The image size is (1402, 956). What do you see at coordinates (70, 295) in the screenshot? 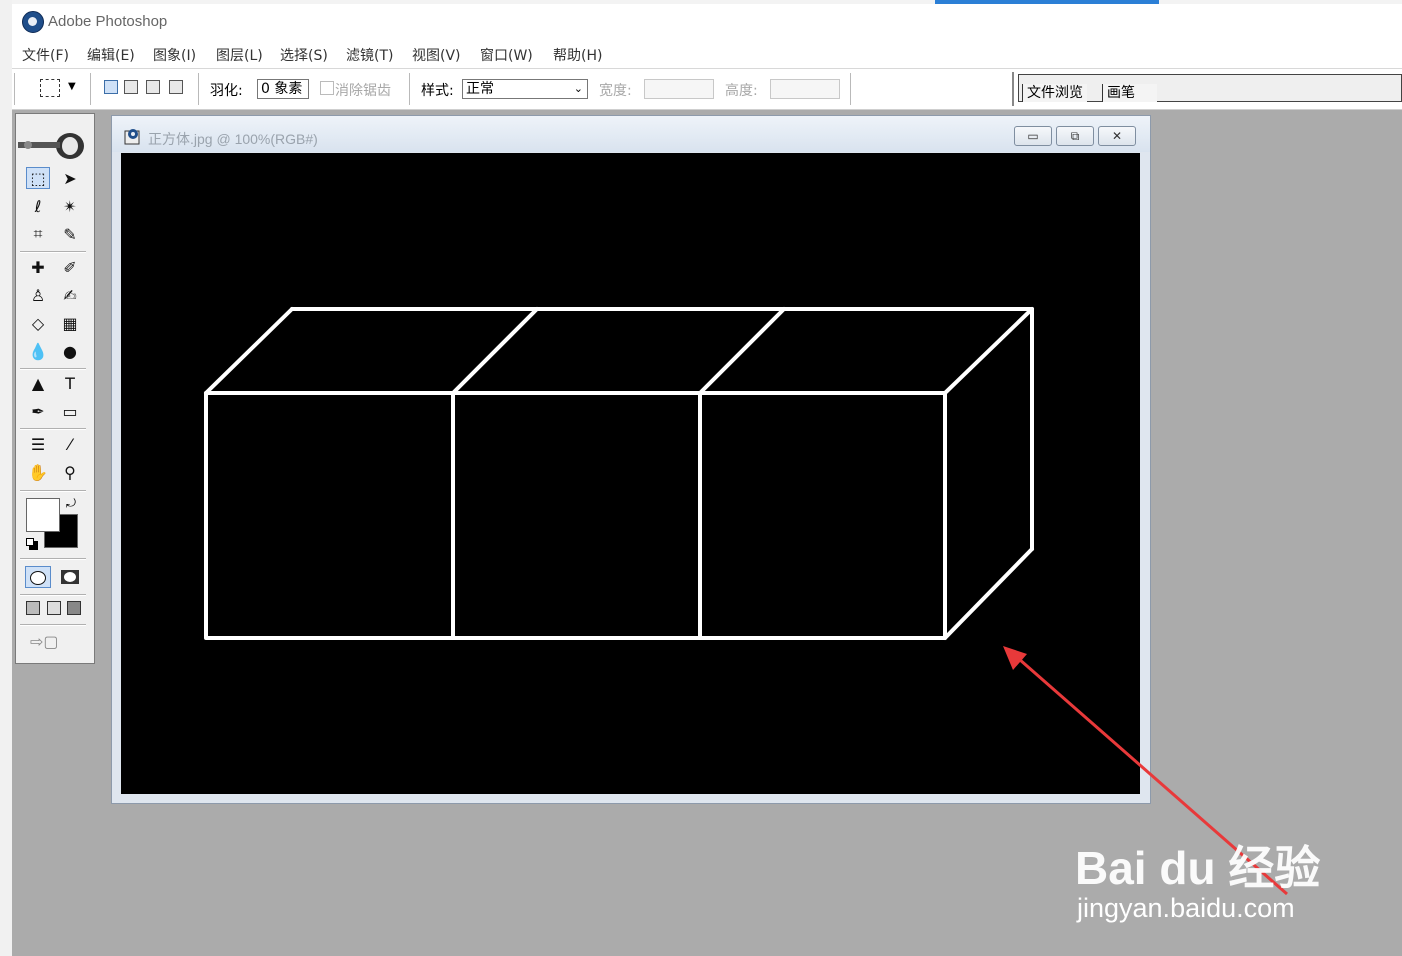
I see `history-brush-icon: ✍` at bounding box center [70, 295].